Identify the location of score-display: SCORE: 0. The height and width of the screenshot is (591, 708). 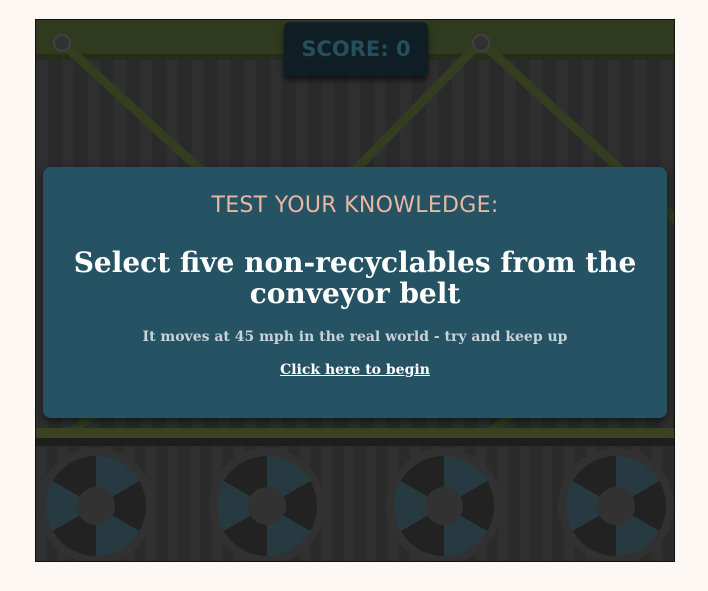
(356, 49).